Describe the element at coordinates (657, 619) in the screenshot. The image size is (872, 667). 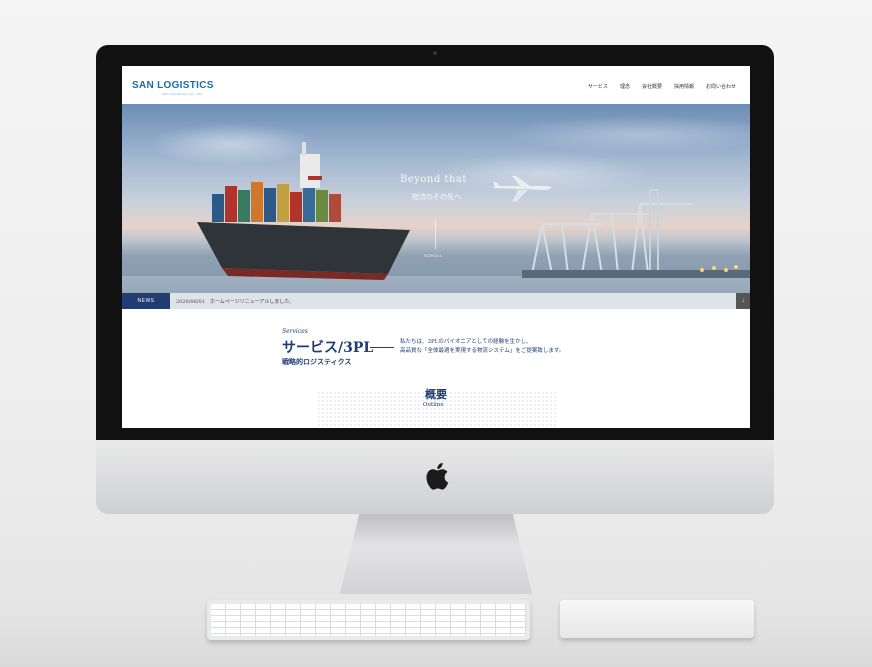
I see `trackpad` at that location.